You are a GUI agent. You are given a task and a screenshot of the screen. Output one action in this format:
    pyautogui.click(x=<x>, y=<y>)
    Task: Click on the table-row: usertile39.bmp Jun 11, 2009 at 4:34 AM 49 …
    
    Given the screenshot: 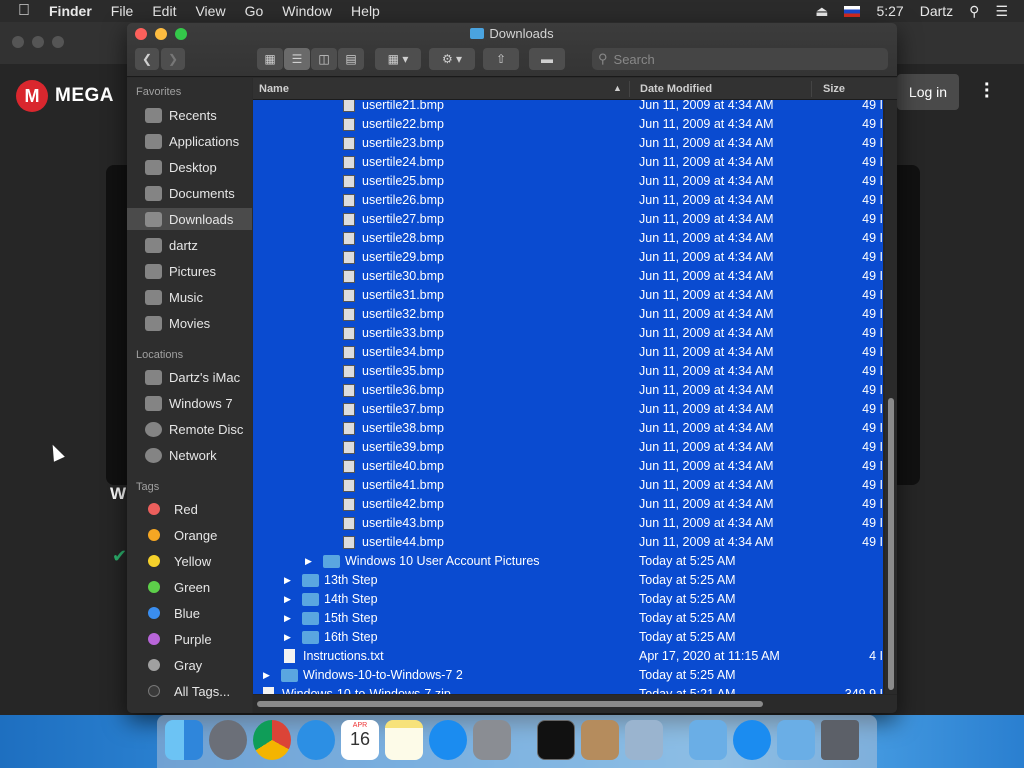 What is the action you would take?
    pyautogui.click(x=568, y=447)
    